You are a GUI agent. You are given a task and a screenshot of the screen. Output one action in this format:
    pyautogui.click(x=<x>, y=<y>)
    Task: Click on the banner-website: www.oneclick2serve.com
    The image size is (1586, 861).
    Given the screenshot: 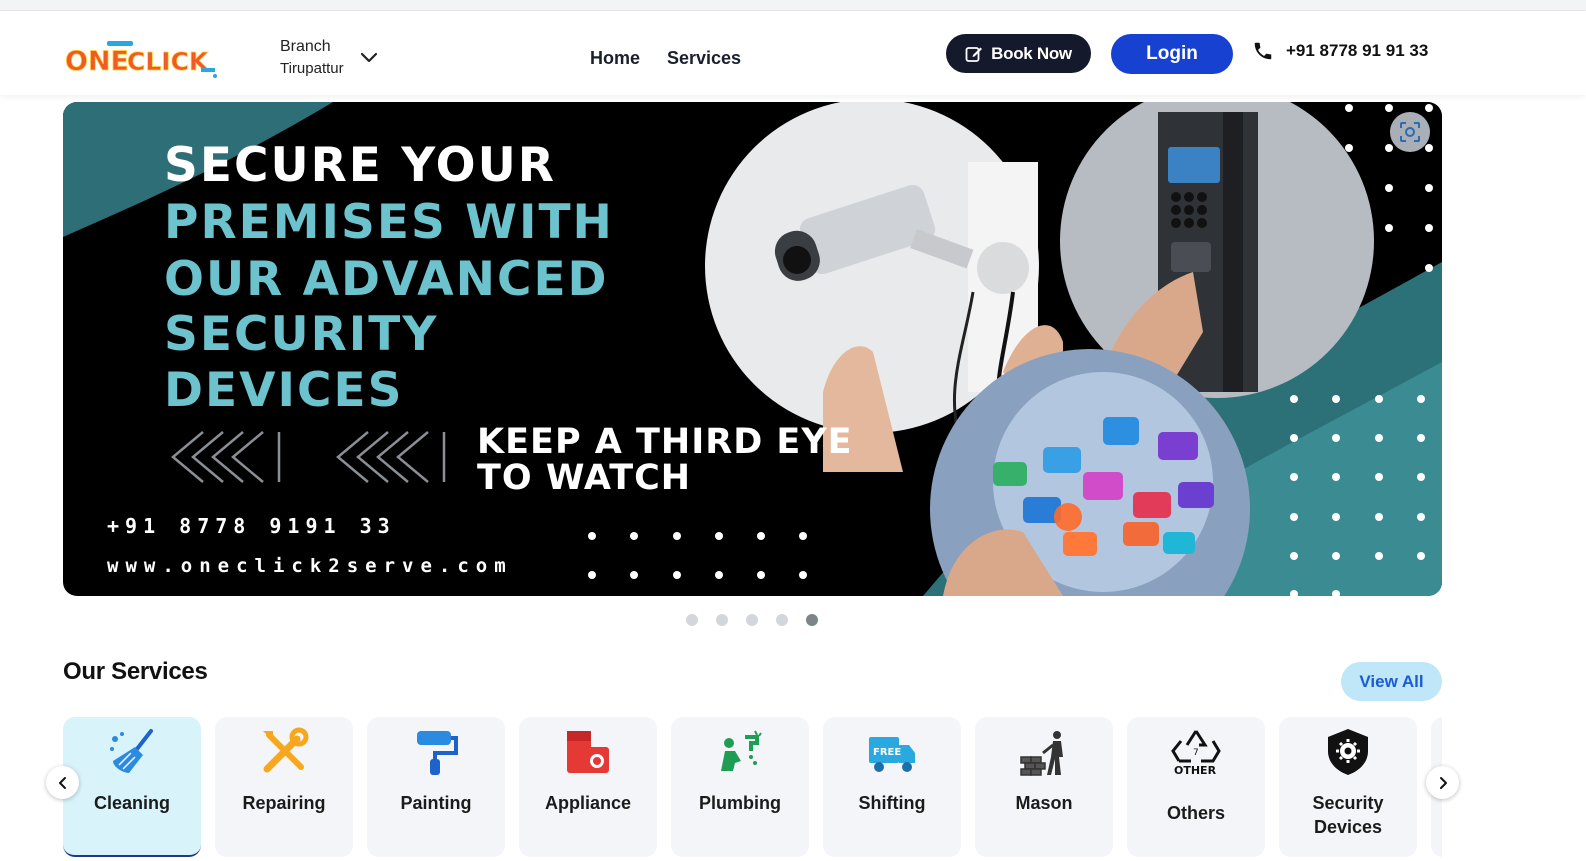 What is the action you would take?
    pyautogui.click(x=310, y=566)
    